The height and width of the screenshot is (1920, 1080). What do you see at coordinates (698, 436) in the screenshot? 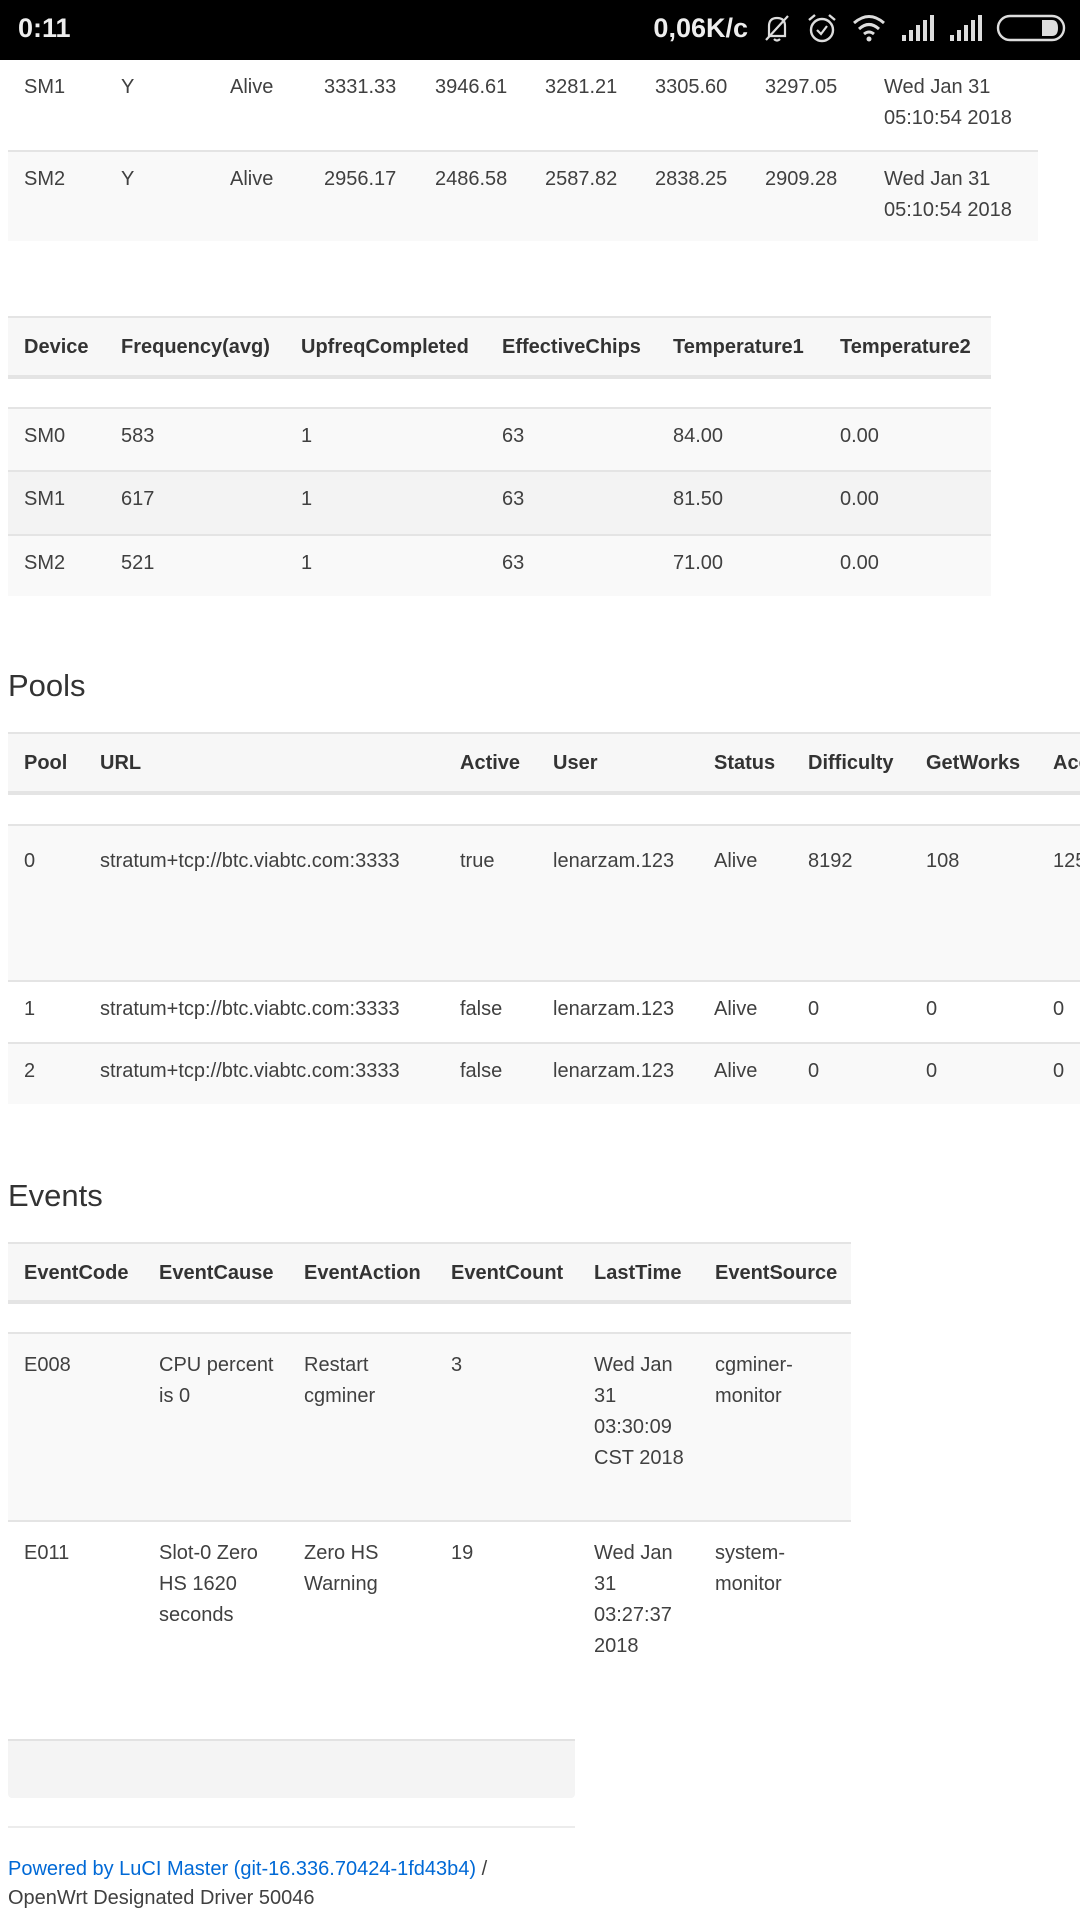
I see `table-cell: 84.00` at bounding box center [698, 436].